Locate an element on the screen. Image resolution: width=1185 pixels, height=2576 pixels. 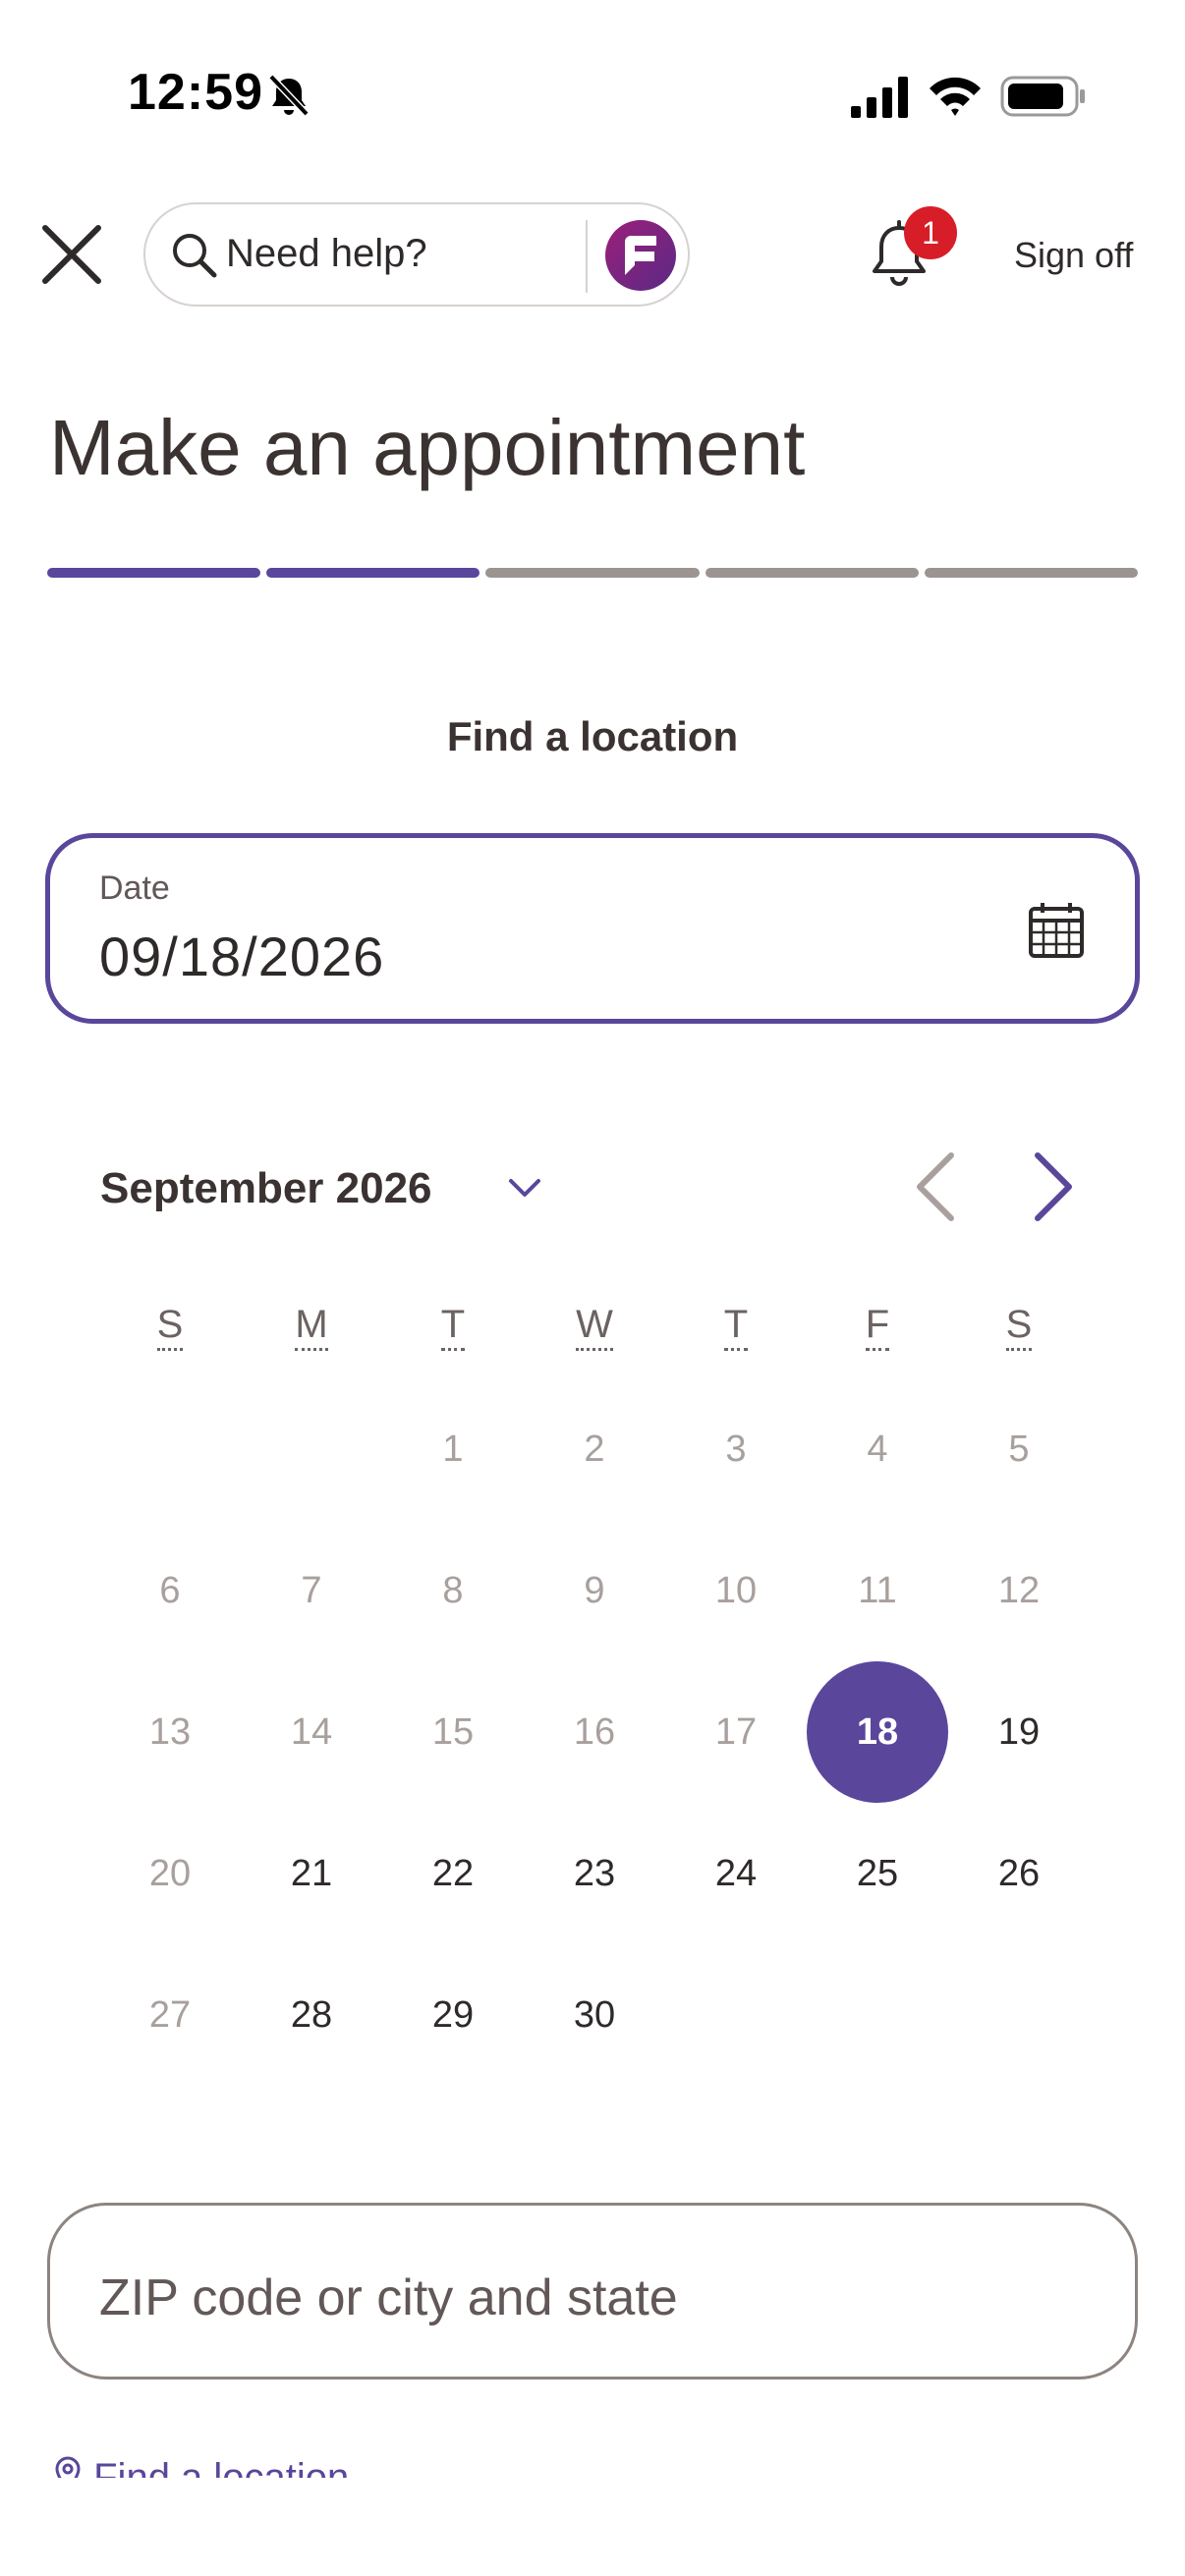
calendar-day-number: 13 is located at coordinates (170, 1731).